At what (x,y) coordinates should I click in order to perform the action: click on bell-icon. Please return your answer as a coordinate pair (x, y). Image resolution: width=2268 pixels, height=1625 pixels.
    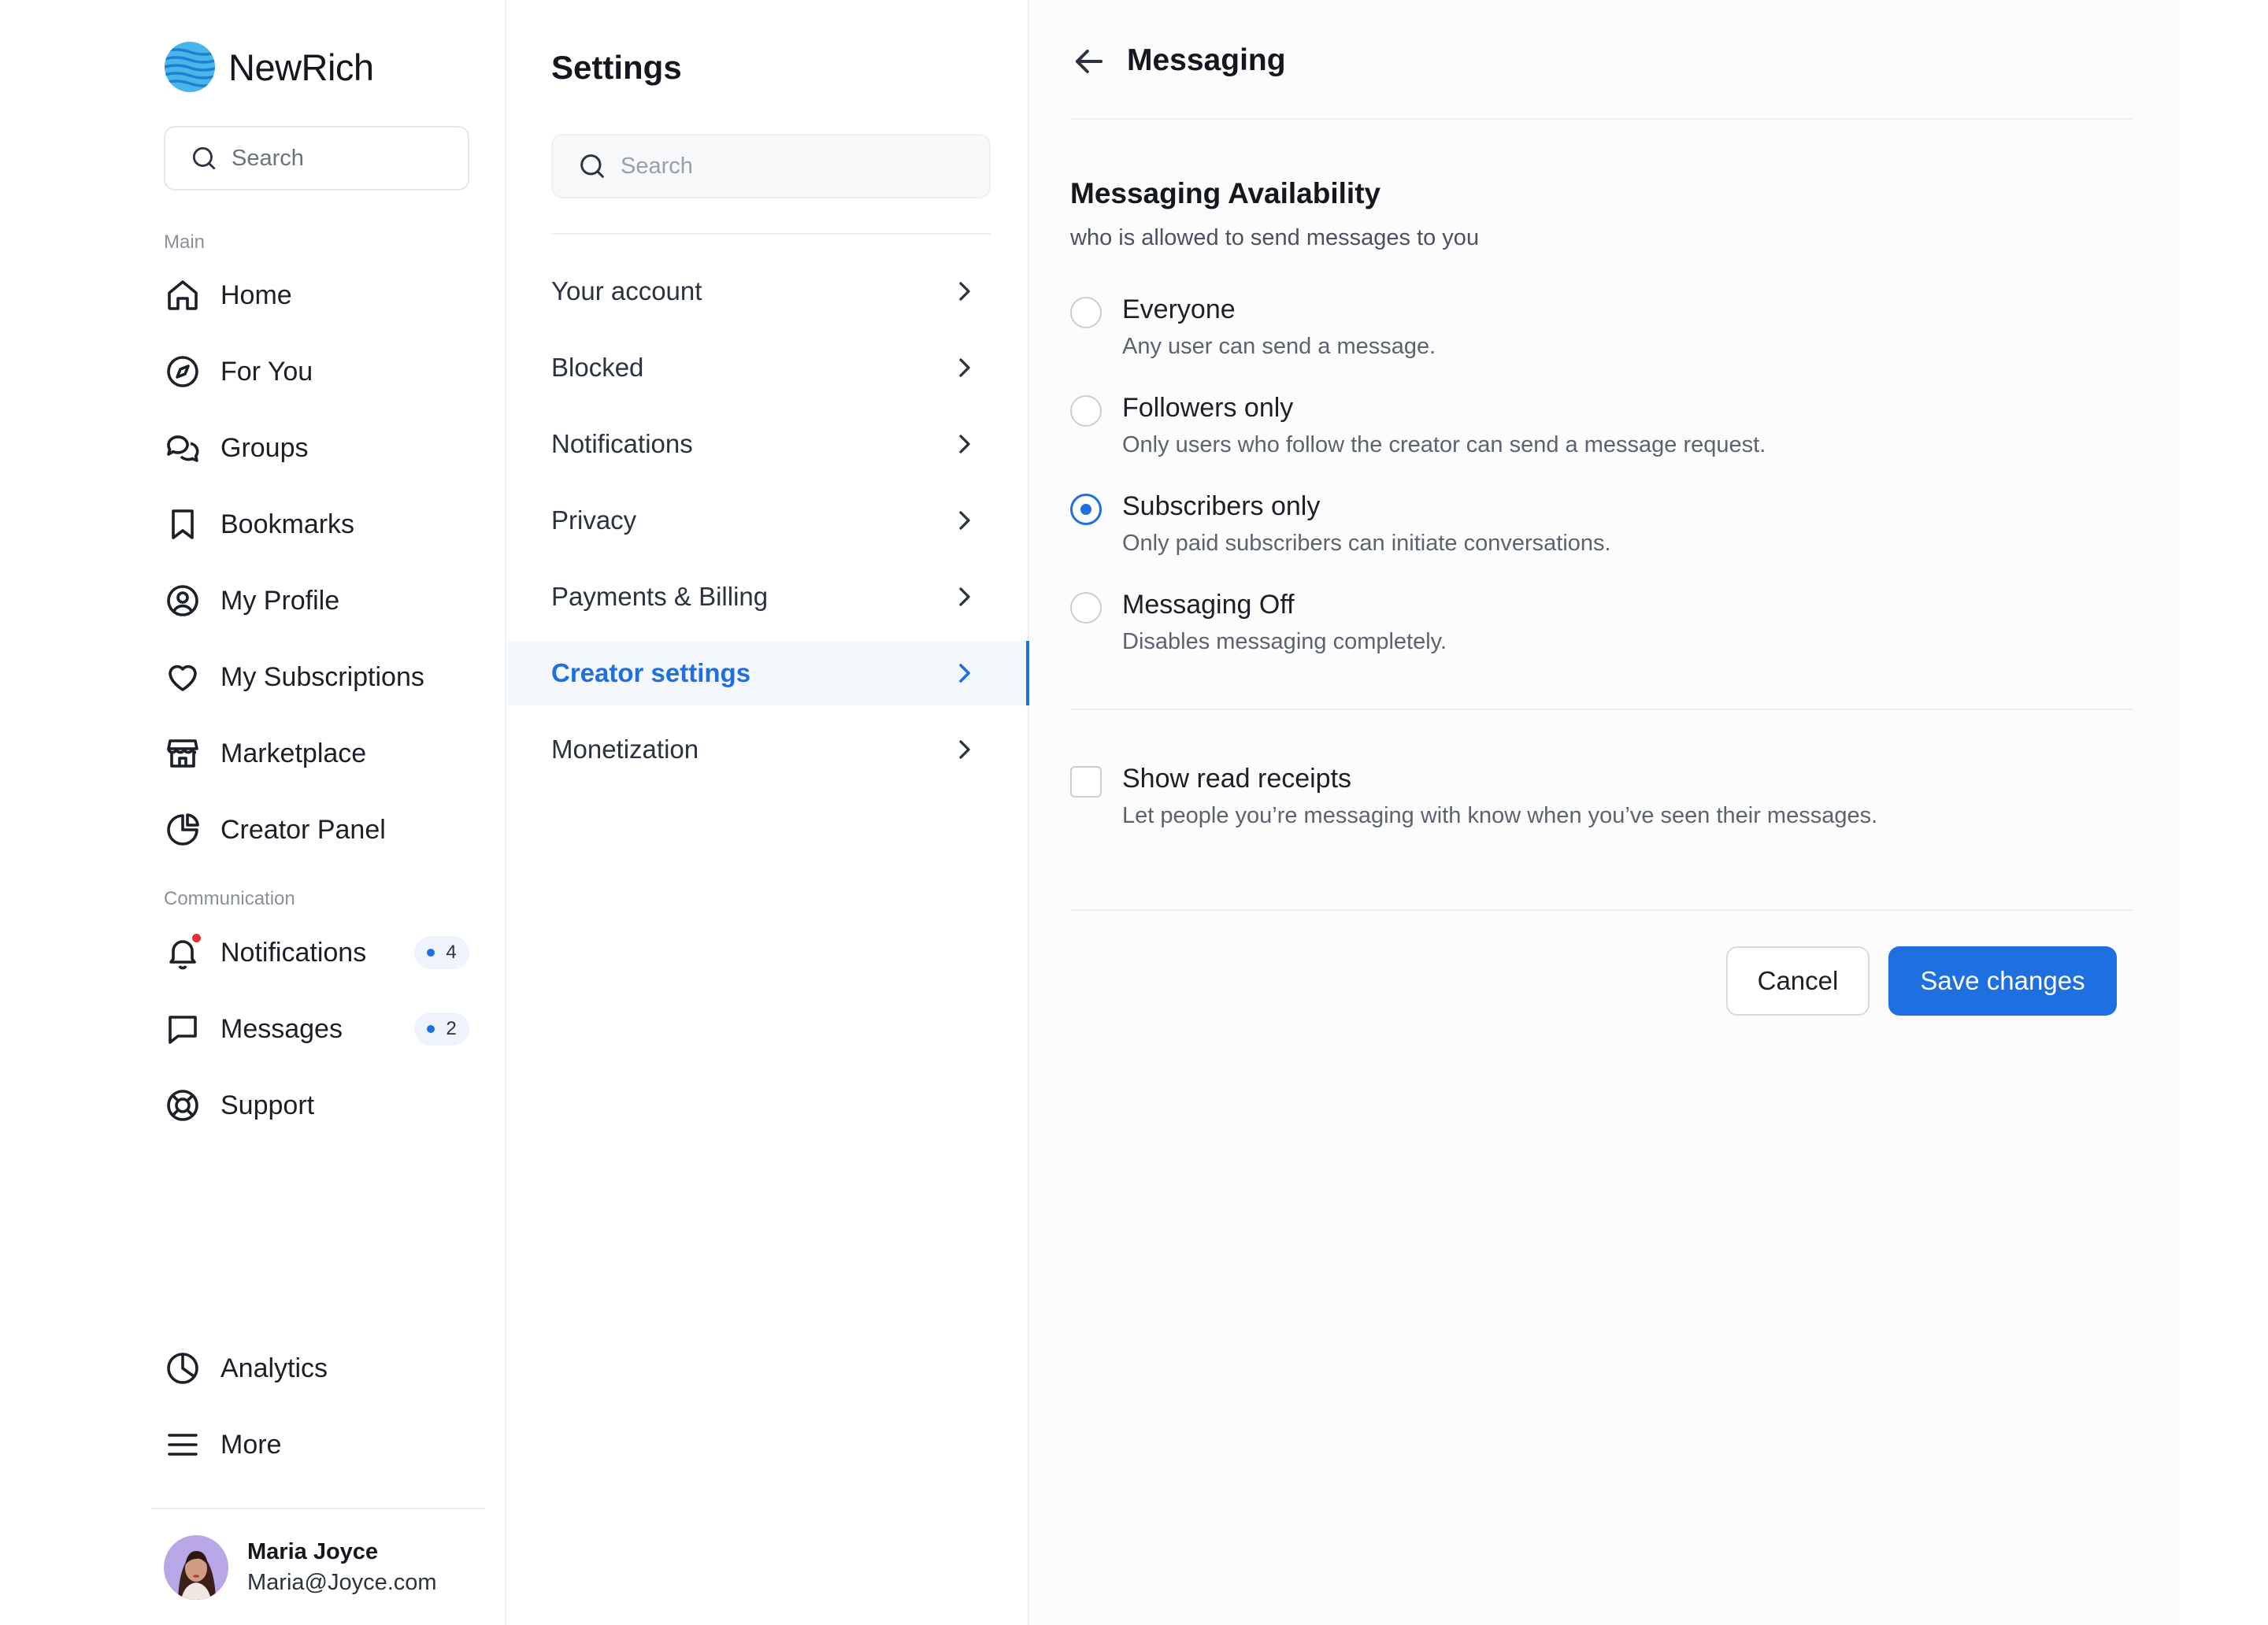
    Looking at the image, I should click on (183, 953).